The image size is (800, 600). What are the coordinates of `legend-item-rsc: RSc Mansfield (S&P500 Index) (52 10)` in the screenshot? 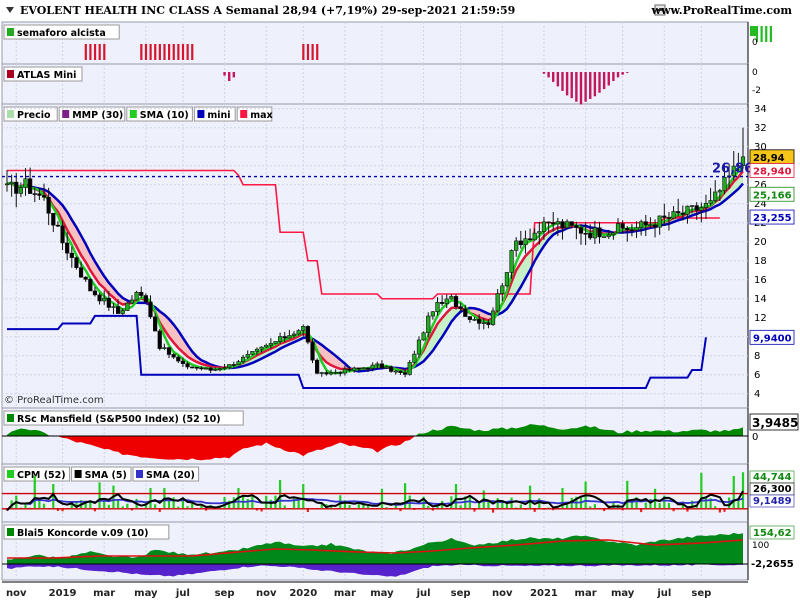 It's located at (123, 418).